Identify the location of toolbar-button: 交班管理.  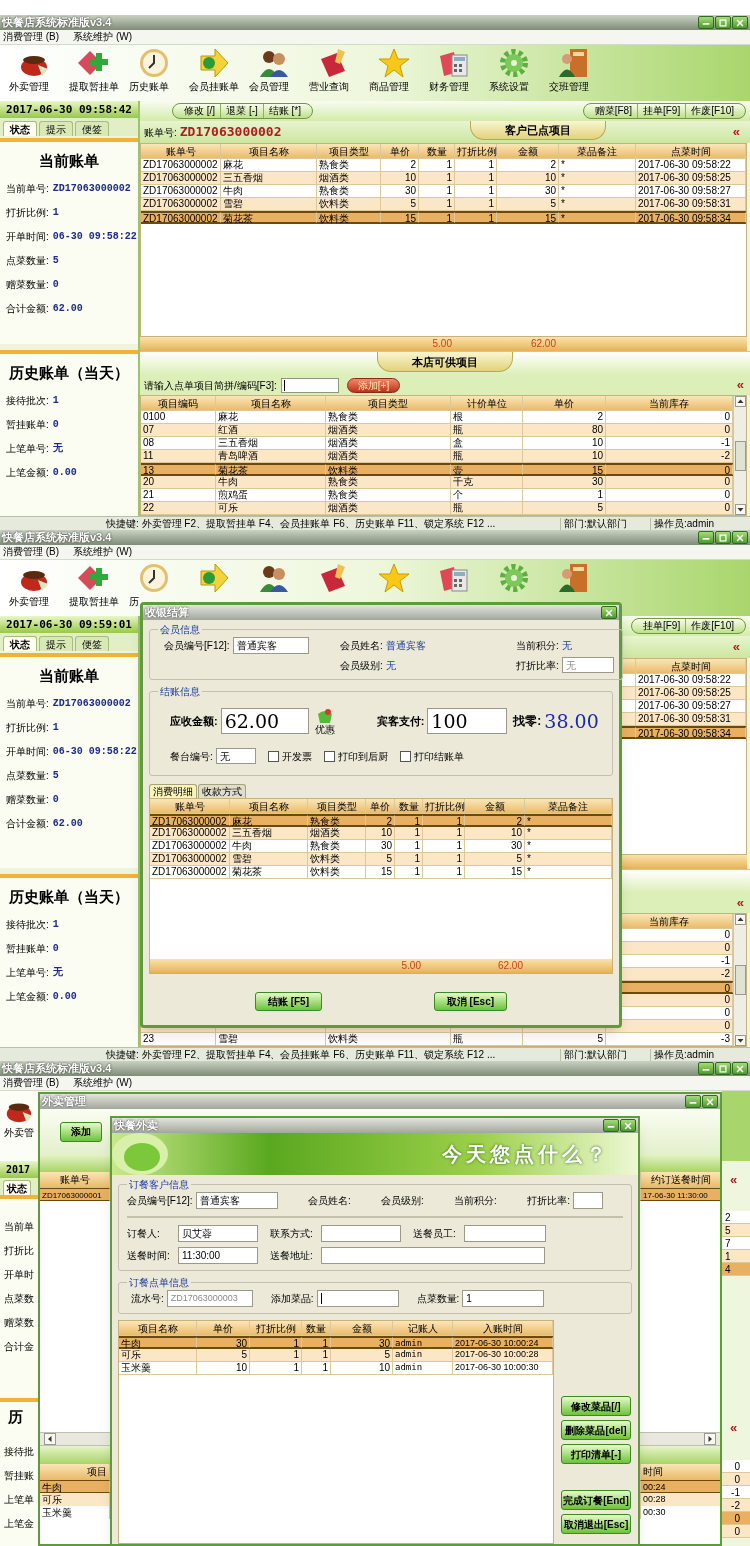
(574, 70).